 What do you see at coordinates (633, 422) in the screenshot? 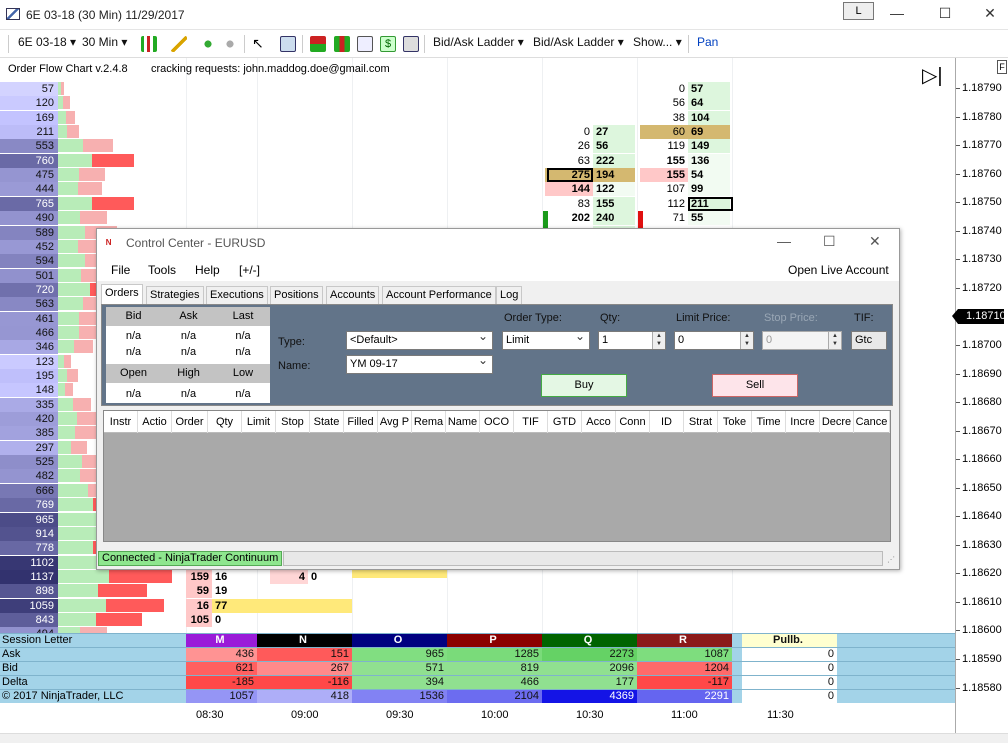
I see `orders-grid-column-header: Conn` at bounding box center [633, 422].